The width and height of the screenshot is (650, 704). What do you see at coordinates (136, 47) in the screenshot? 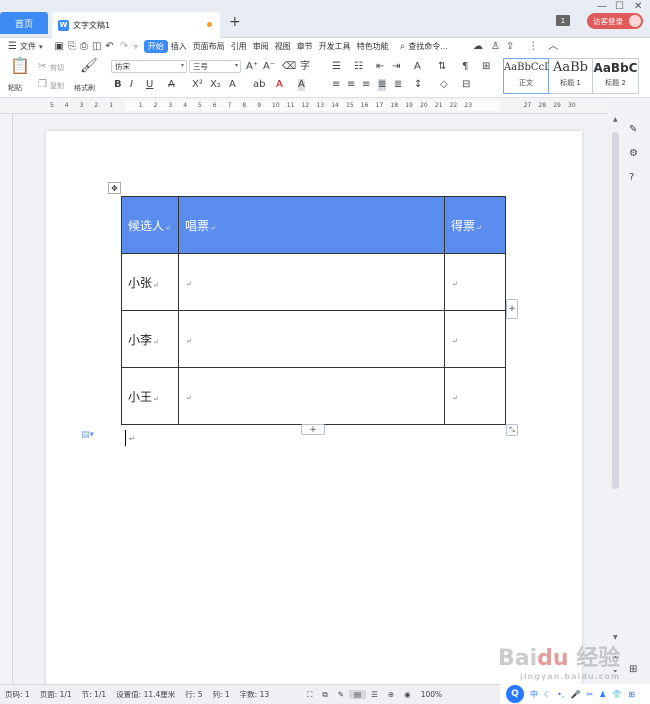
I see `customize-toolbar-icon: ▿` at bounding box center [136, 47].